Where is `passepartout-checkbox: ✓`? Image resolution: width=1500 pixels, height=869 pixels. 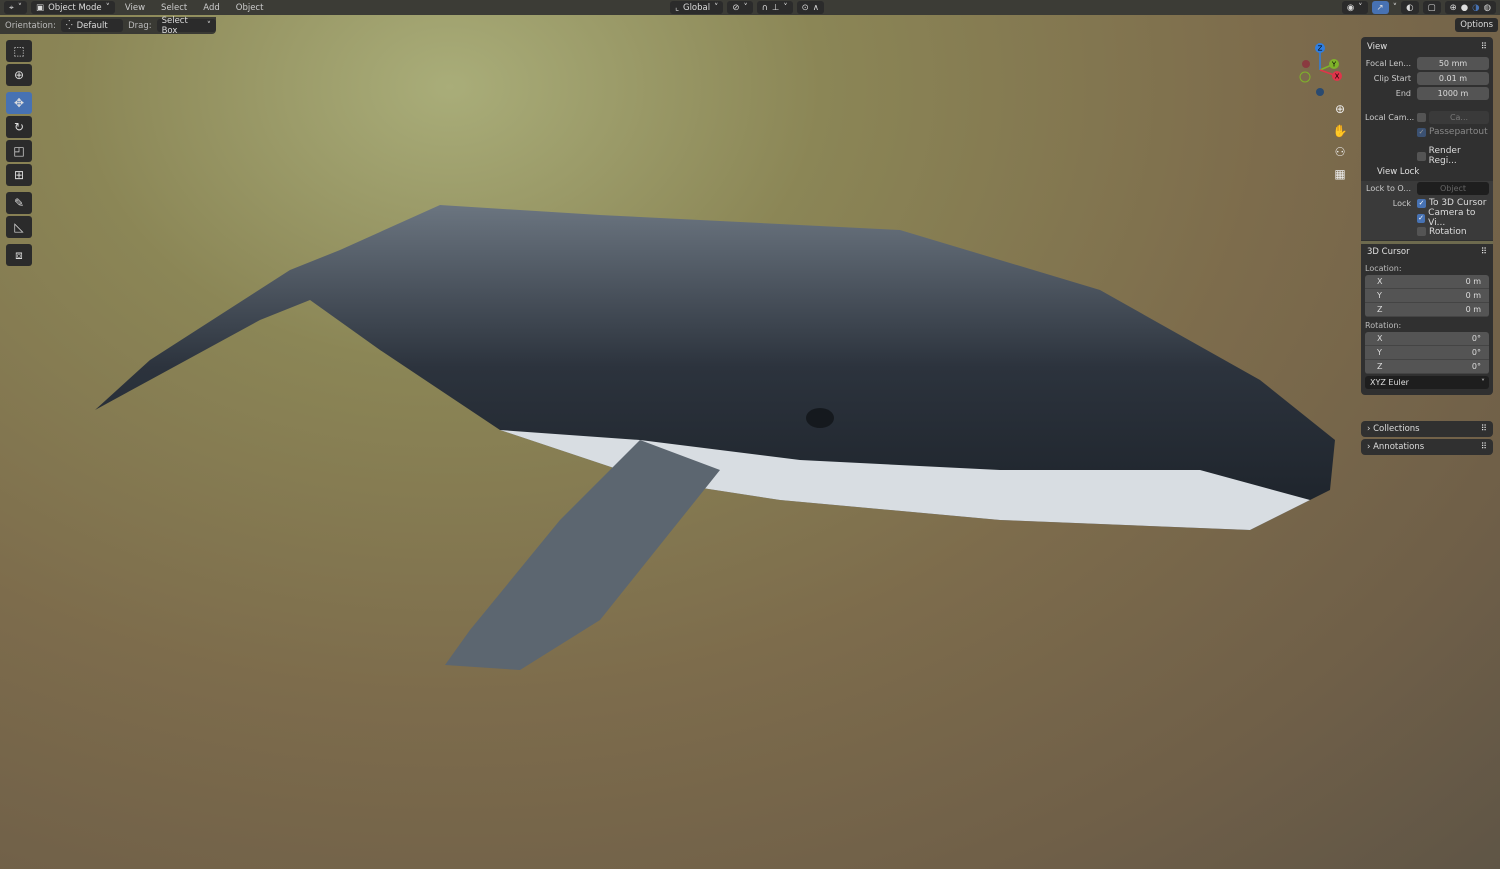
passepartout-checkbox: ✓ is located at coordinates (1421, 132).